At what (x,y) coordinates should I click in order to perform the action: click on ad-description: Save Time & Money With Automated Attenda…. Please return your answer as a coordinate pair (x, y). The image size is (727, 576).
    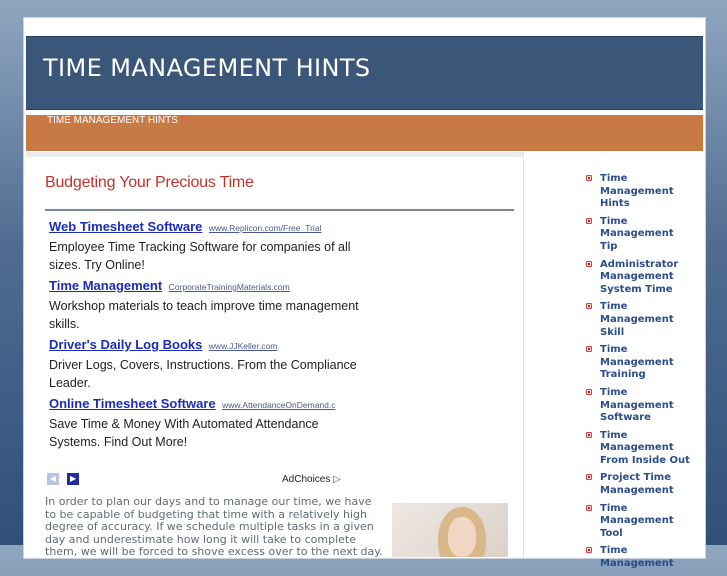
    Looking at the image, I should click on (184, 433).